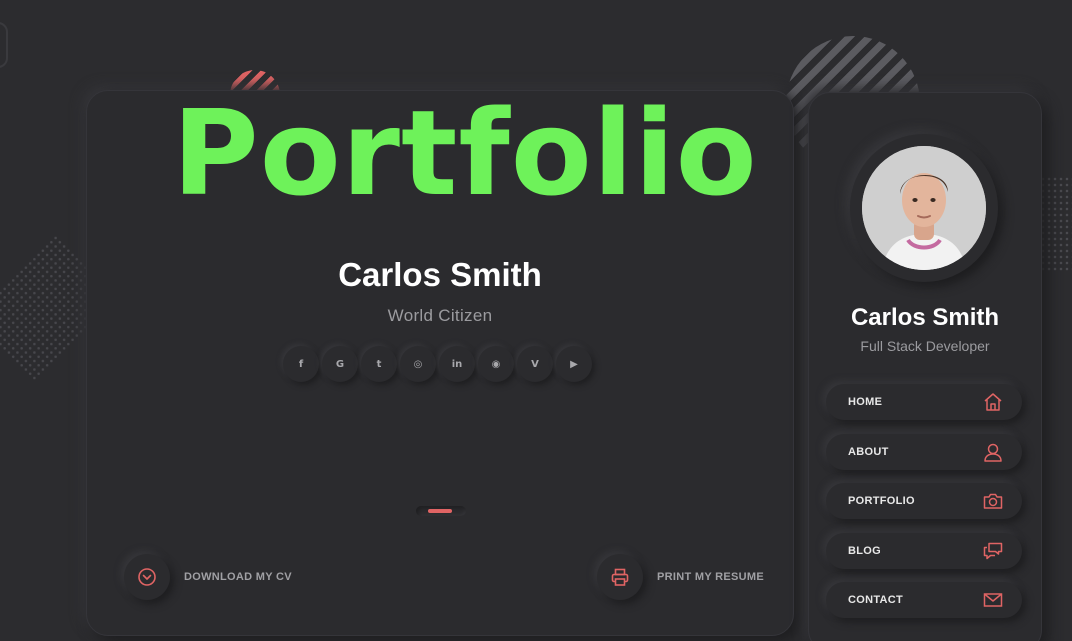  Describe the element at coordinates (496, 364) in the screenshot. I see `github-icon: ◉` at that location.